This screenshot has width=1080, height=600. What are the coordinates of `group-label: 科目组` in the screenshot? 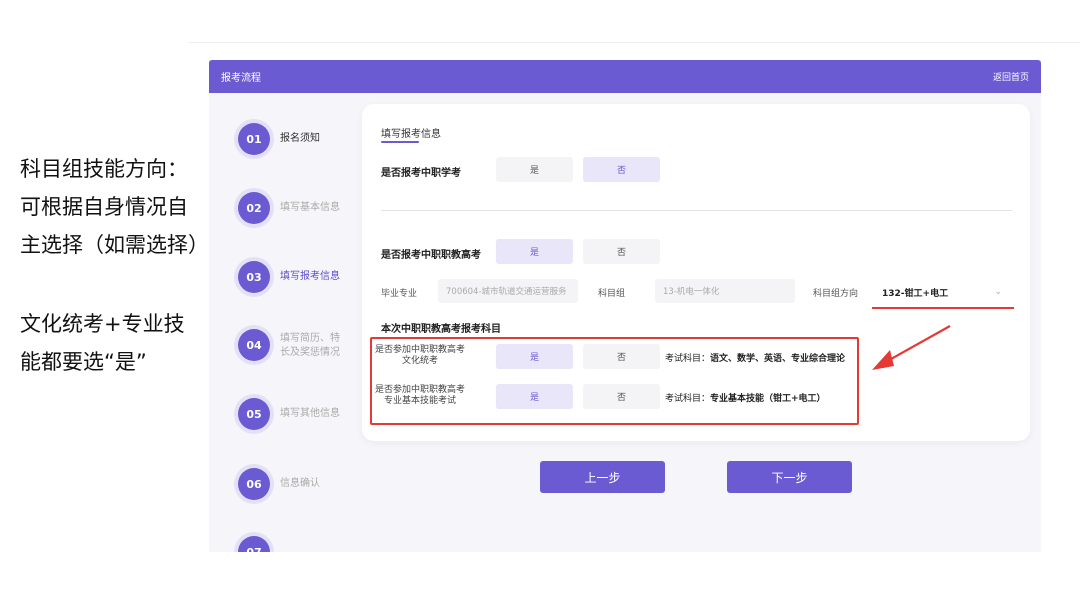 It's located at (612, 294).